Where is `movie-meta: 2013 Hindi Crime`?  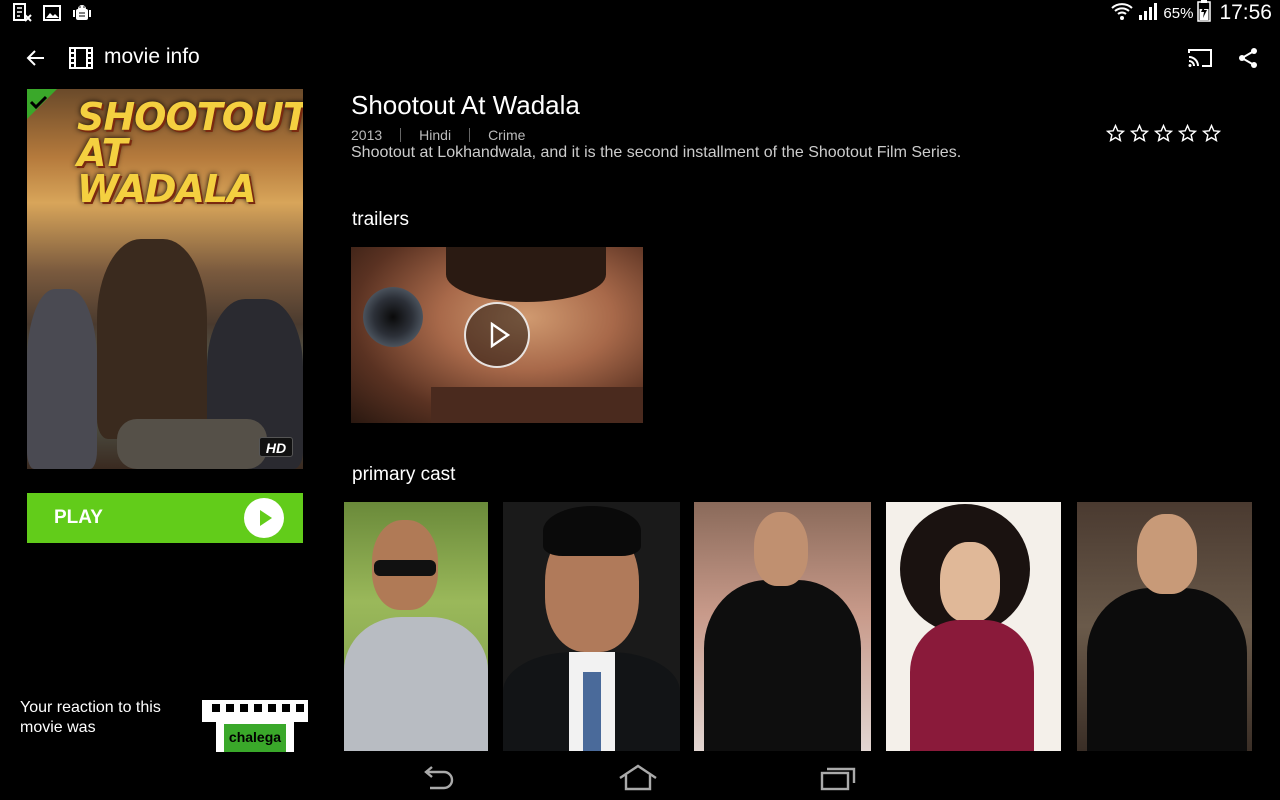 movie-meta: 2013 Hindi Crime is located at coordinates (438, 135).